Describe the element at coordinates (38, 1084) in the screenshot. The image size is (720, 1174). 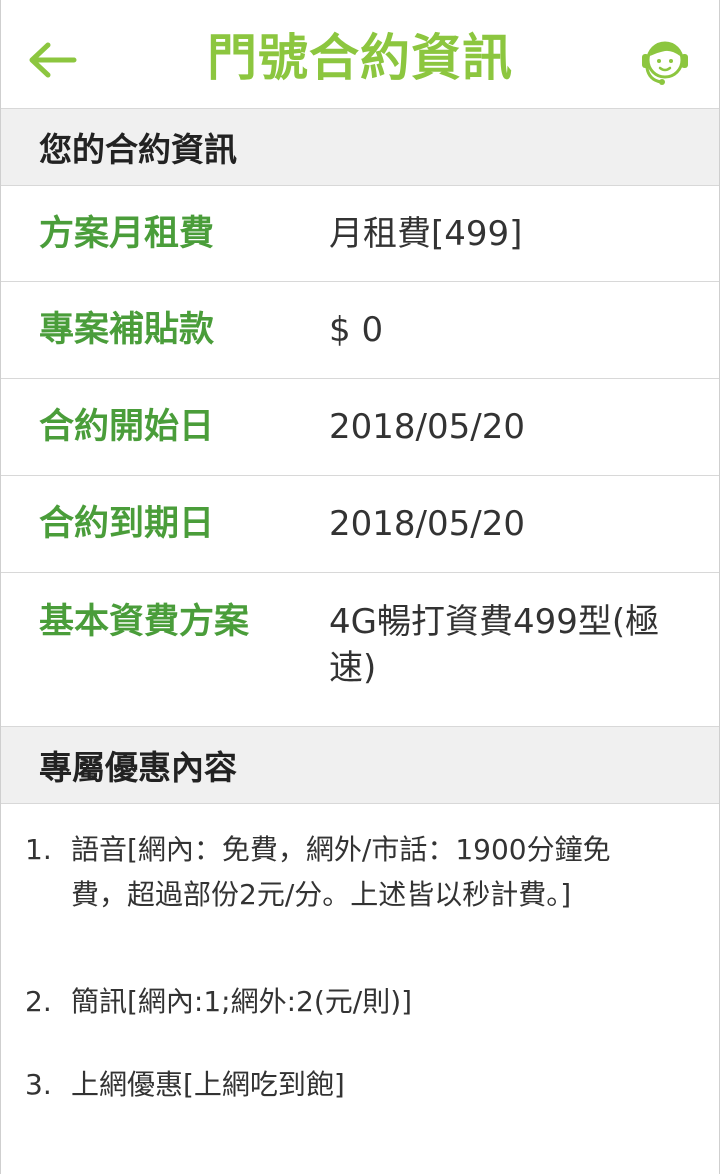
I see `item-number: 3.` at that location.